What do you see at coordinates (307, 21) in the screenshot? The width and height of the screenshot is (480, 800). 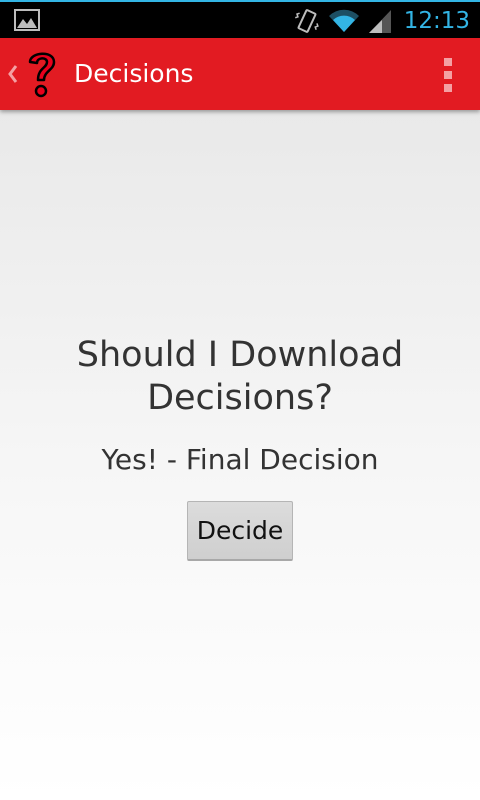 I see `vibrate-icon` at bounding box center [307, 21].